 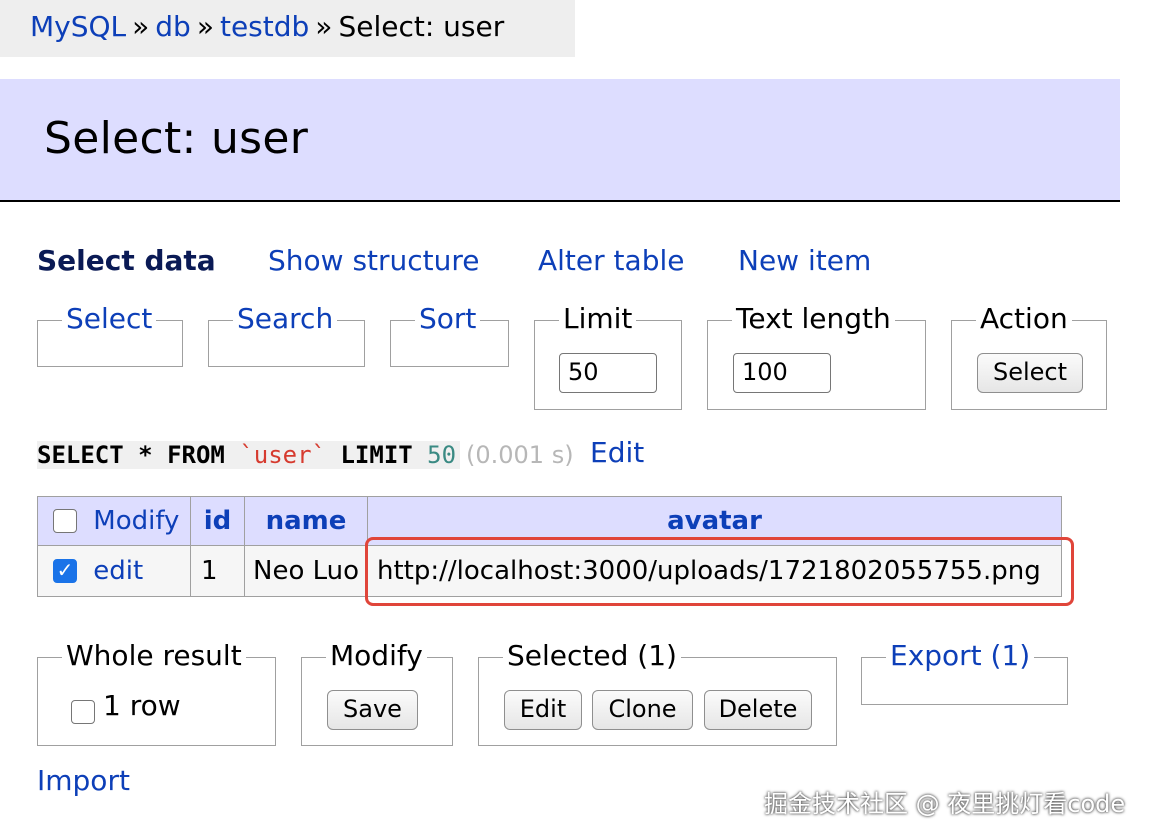 What do you see at coordinates (136, 521) in the screenshot?
I see `modify-link: Modify` at bounding box center [136, 521].